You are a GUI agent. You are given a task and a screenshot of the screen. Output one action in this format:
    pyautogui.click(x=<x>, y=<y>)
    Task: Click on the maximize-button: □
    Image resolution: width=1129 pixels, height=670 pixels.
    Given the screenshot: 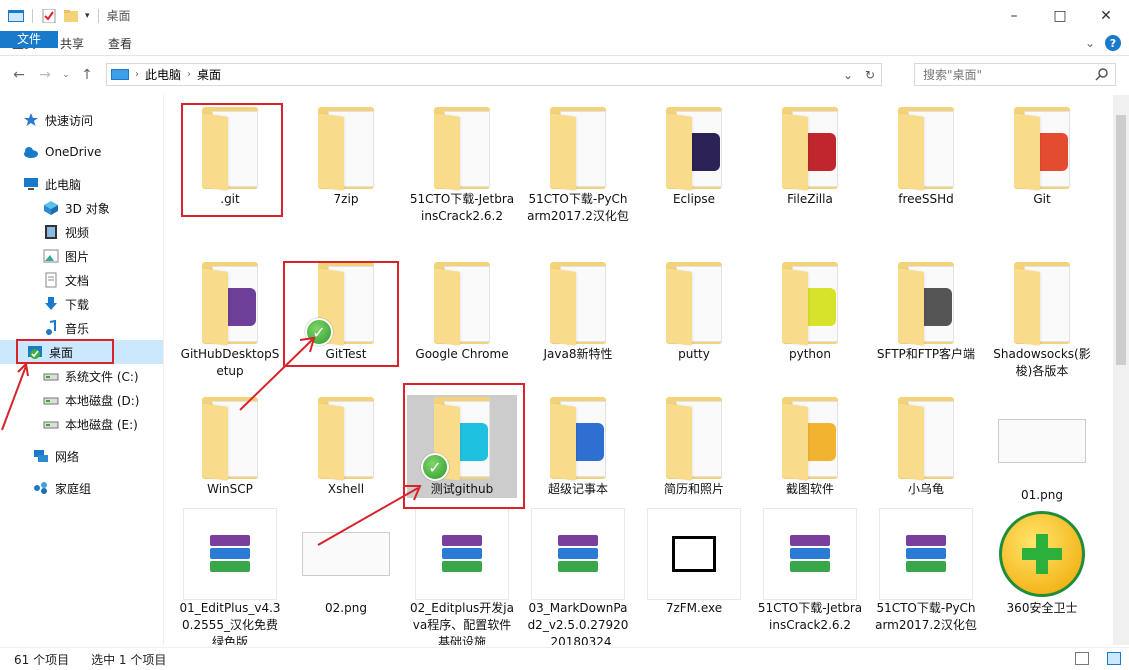 What is the action you would take?
    pyautogui.click(x=1060, y=15)
    